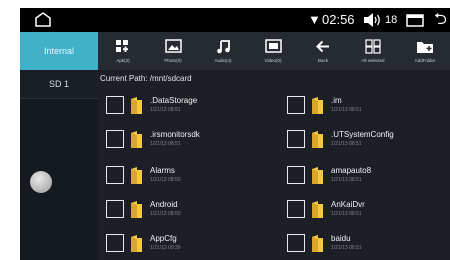 The width and height of the screenshot is (450, 260). I want to click on file-name: AnKaiDvr, so click(348, 204).